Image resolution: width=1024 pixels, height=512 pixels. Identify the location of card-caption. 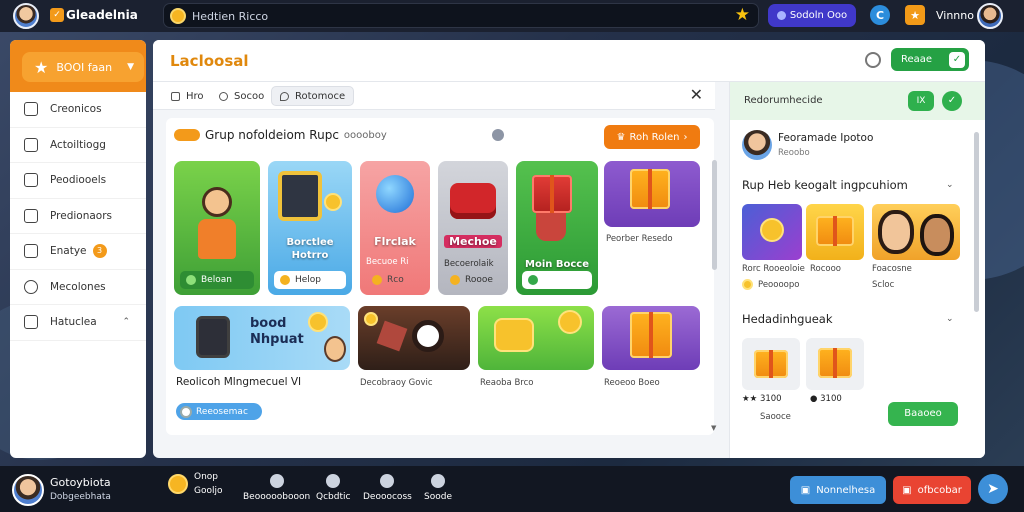
(557, 280).